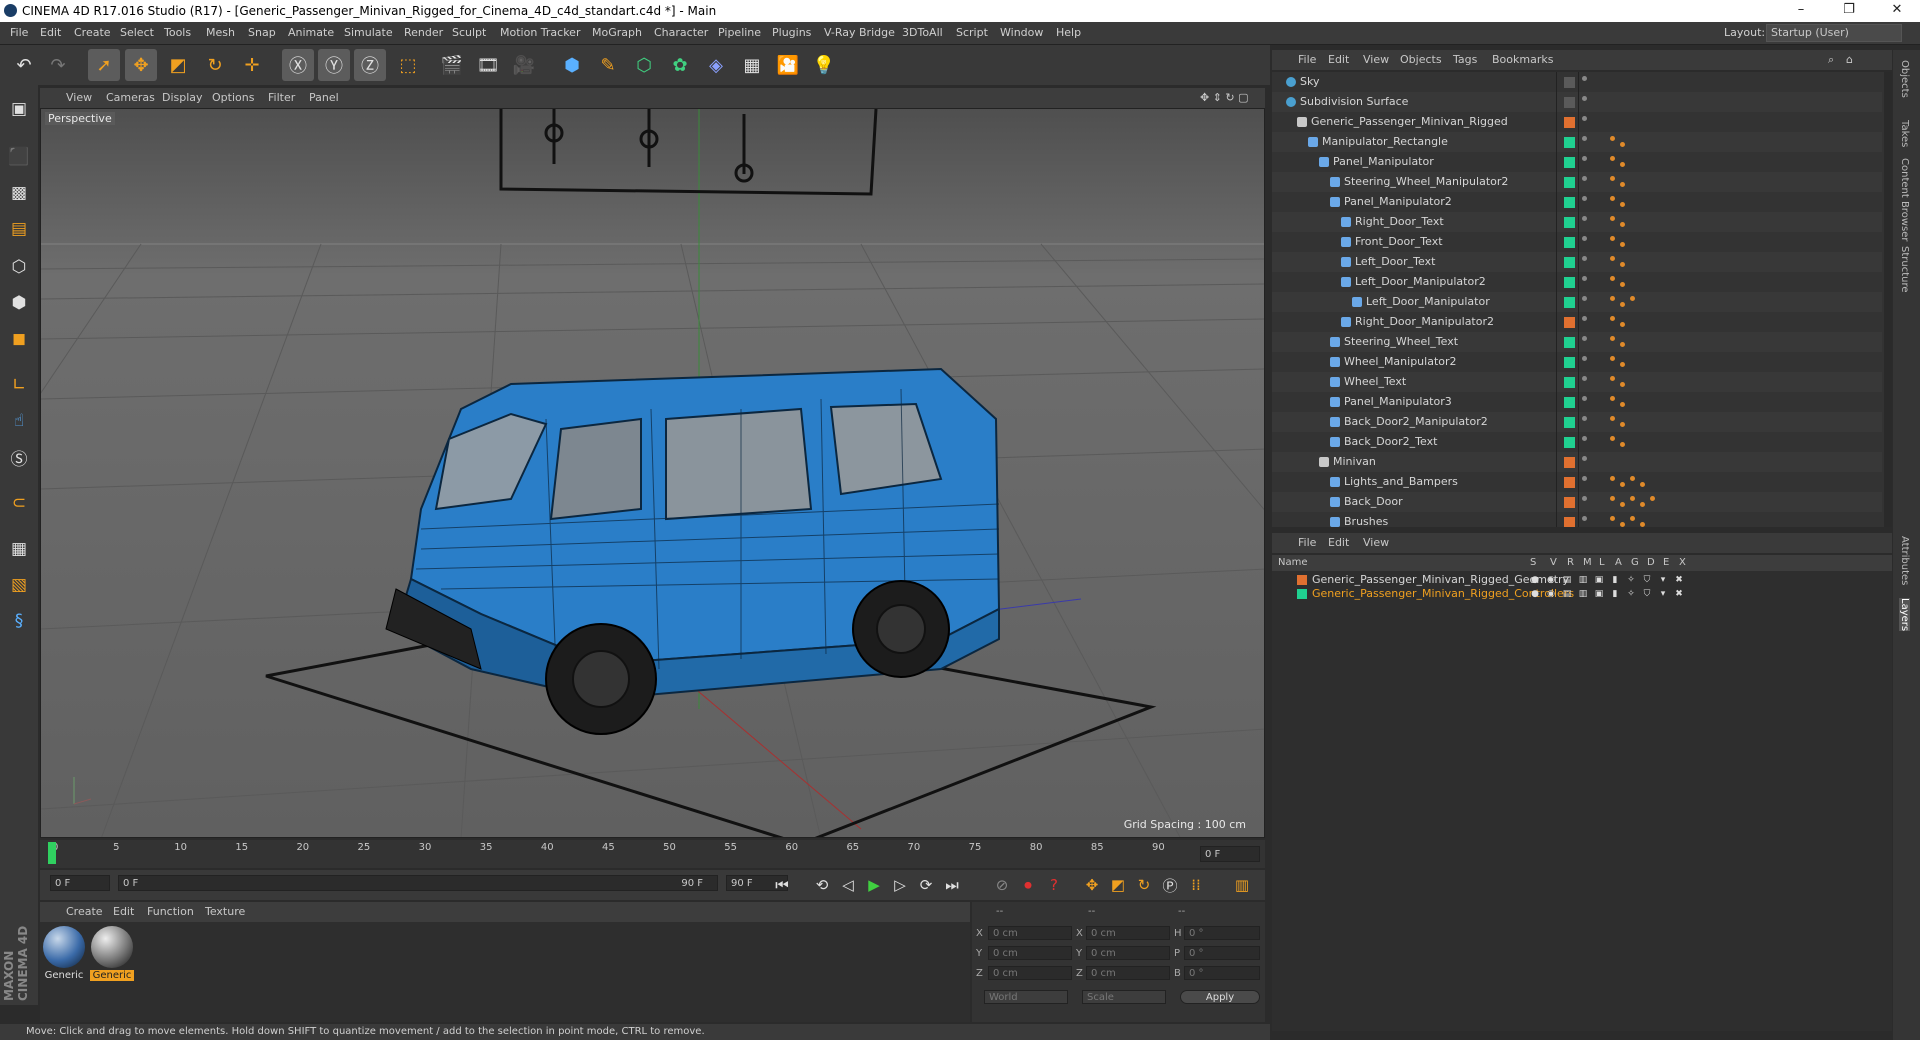  Describe the element at coordinates (524, 65) in the screenshot. I see `render-settings-icon: 🎥` at that location.